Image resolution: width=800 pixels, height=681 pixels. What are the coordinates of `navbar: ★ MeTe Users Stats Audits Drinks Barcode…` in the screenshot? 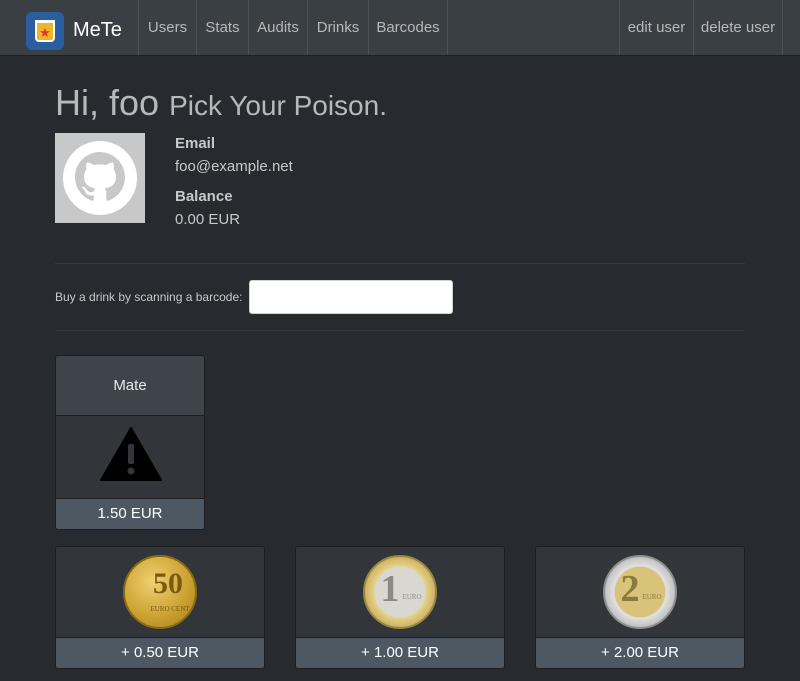 It's located at (400, 28).